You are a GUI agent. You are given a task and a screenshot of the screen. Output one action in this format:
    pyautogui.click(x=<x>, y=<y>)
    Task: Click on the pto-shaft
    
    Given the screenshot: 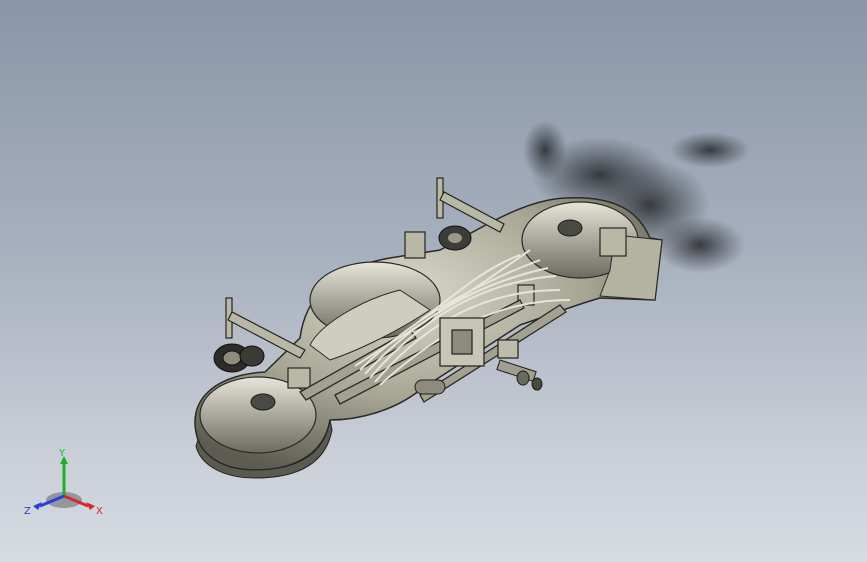 What is the action you would take?
    pyautogui.click(x=519, y=375)
    